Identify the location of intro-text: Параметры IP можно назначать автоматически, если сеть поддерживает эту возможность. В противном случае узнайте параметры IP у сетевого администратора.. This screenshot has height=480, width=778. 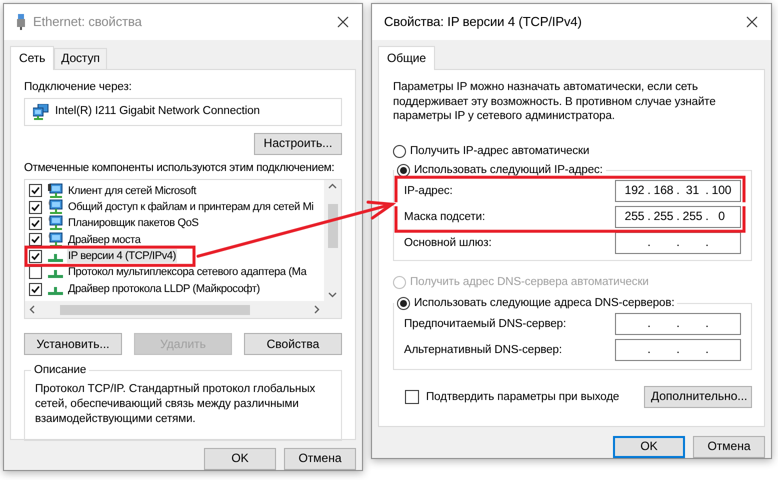
(555, 102).